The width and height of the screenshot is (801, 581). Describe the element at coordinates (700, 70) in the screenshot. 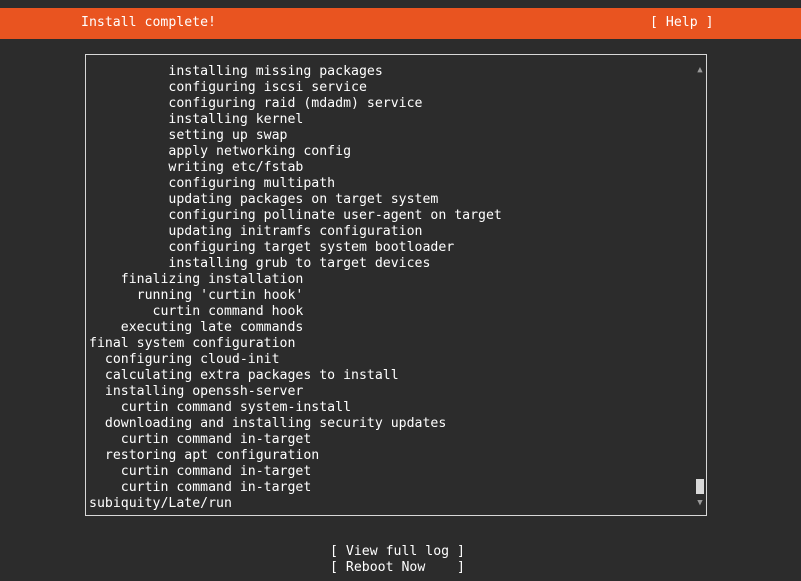

I see `scroll-up-arrow-icon: ▲` at that location.